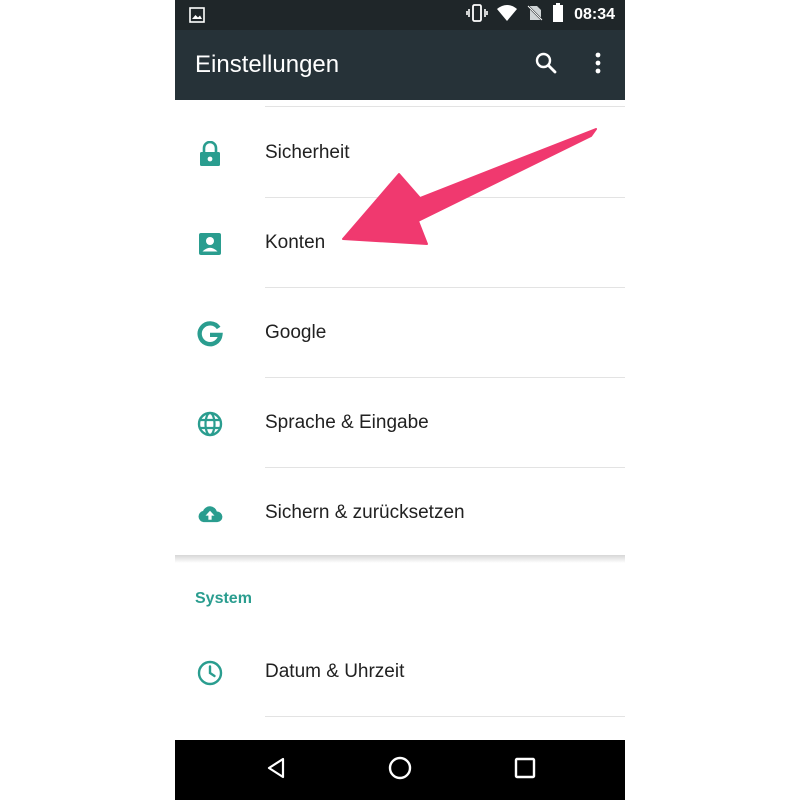  I want to click on section-divider, so click(400, 559).